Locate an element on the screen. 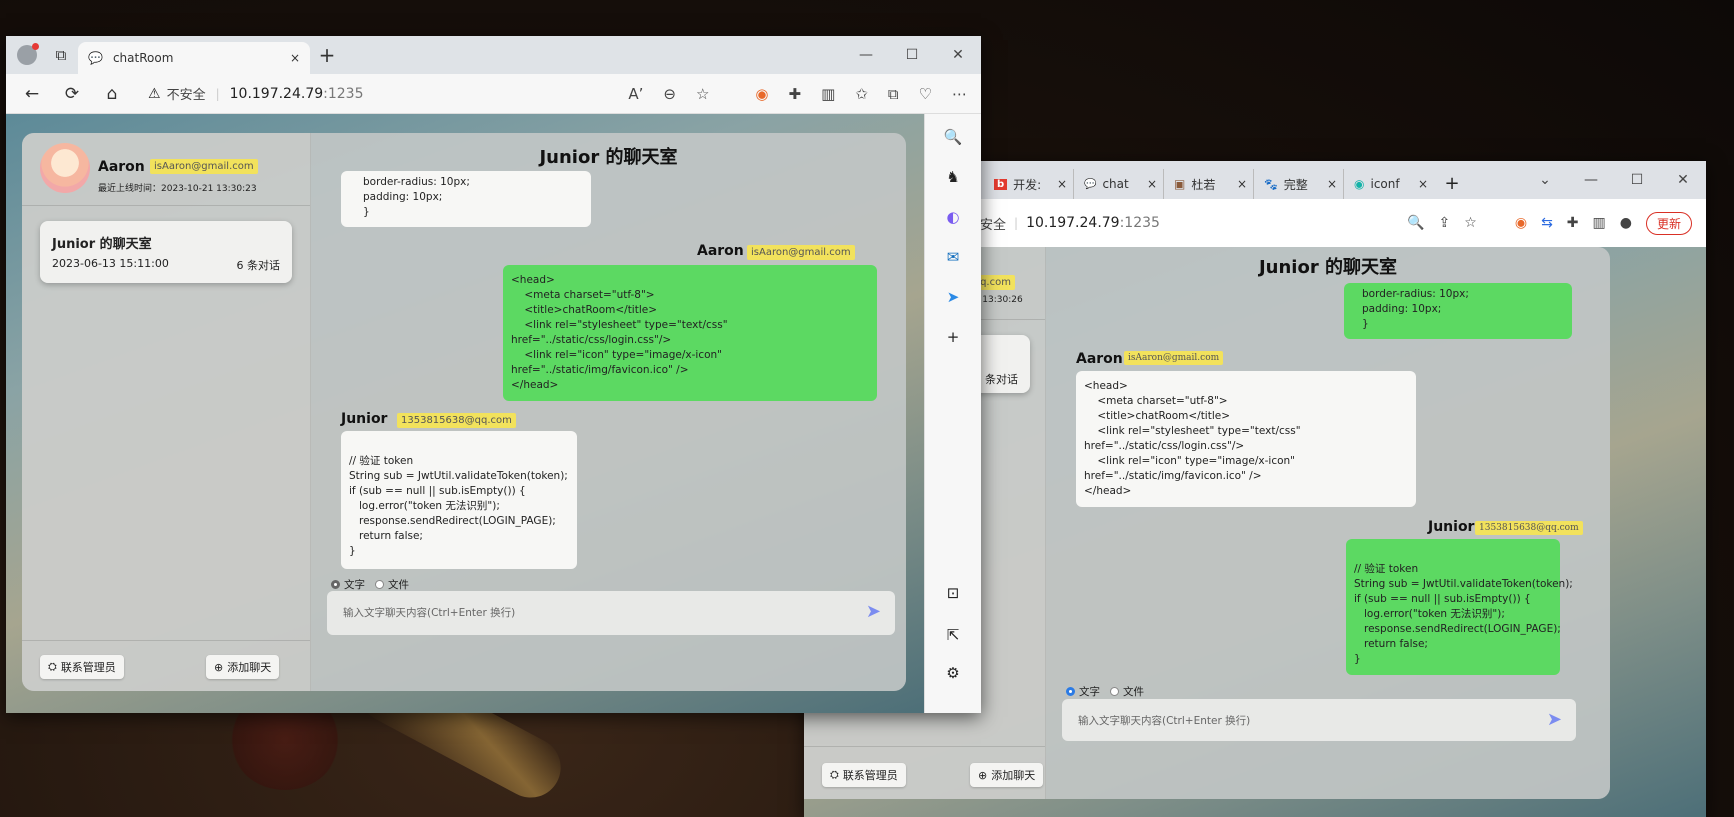 This screenshot has width=1734, height=817. send-to-icon: ➤ is located at coordinates (953, 297).